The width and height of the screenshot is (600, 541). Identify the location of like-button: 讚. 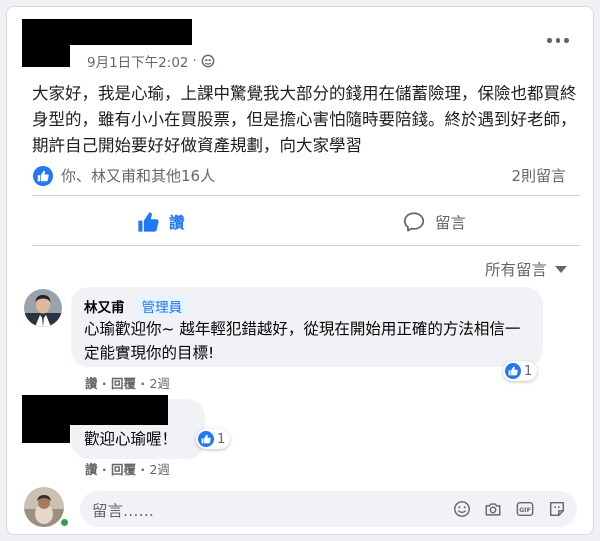
(161, 222).